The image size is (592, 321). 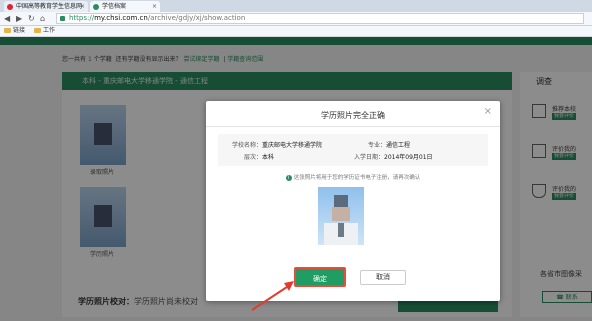 What do you see at coordinates (353, 126) in the screenshot?
I see `divider` at bounding box center [353, 126].